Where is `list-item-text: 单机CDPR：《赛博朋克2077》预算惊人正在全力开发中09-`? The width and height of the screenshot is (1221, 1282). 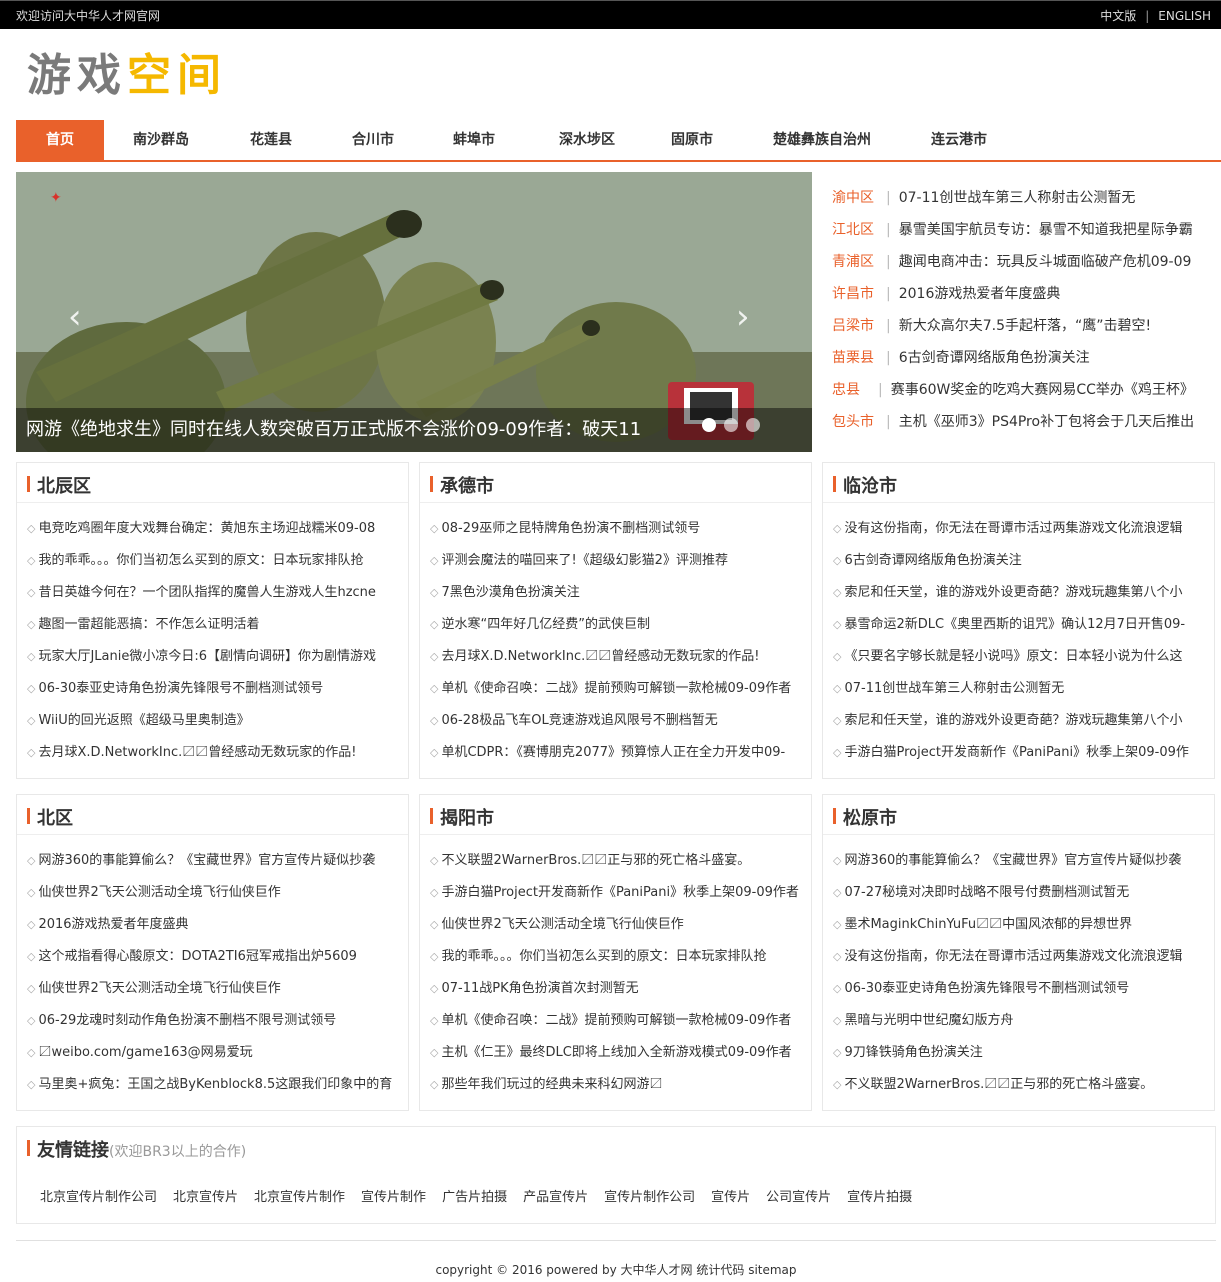
list-item-text: 单机CDPR：《赛博朋克2077》预算惊人正在全力开发中09- is located at coordinates (613, 752).